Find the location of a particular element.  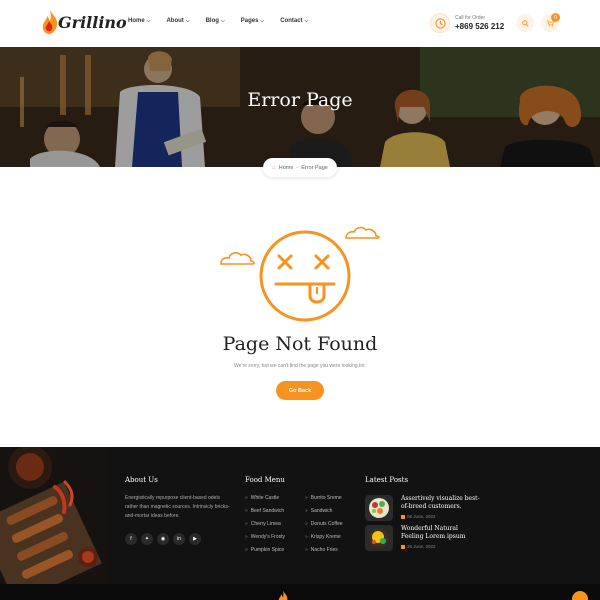

search-button is located at coordinates (525, 23).